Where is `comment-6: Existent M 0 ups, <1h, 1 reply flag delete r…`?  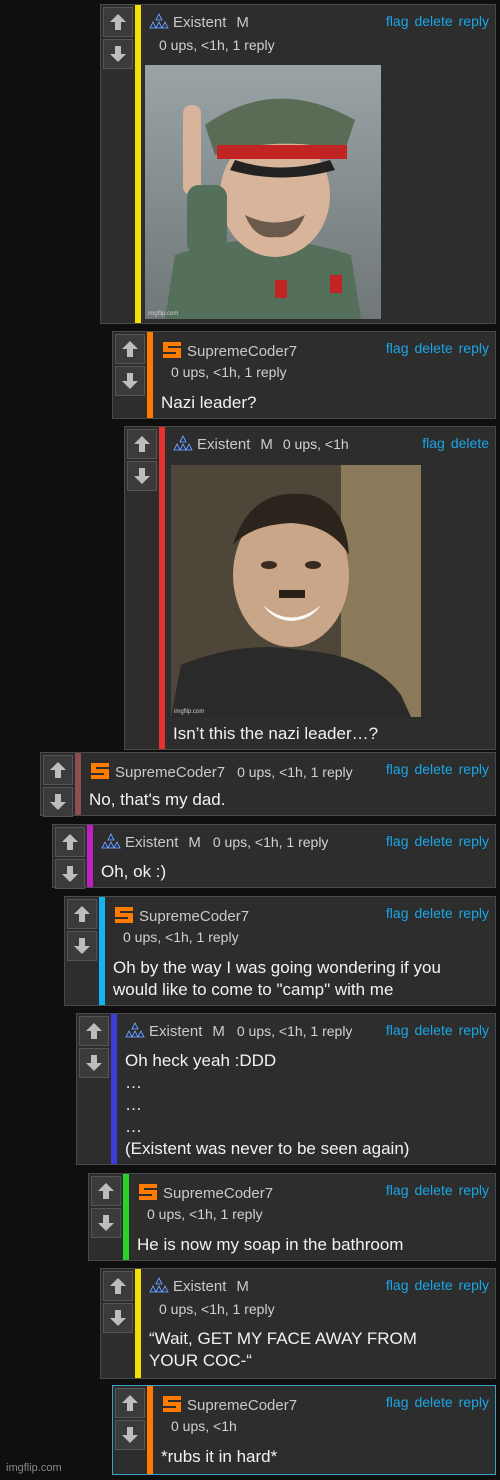 comment-6: Existent M 0 ups, <1h, 1 reply flag delete r… is located at coordinates (286, 1089).